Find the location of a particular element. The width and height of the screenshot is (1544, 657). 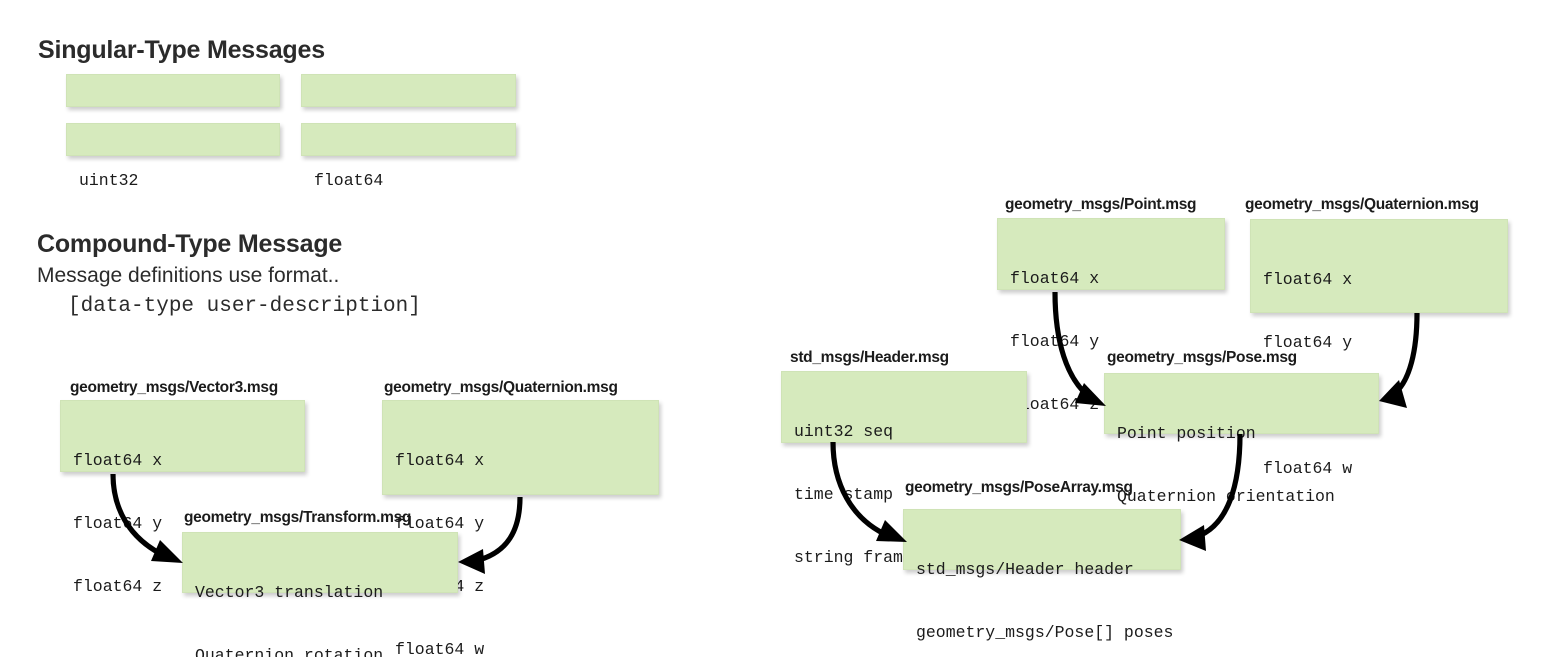

pose-message-box: Point position Quaternion orientation is located at coordinates (1241, 439).